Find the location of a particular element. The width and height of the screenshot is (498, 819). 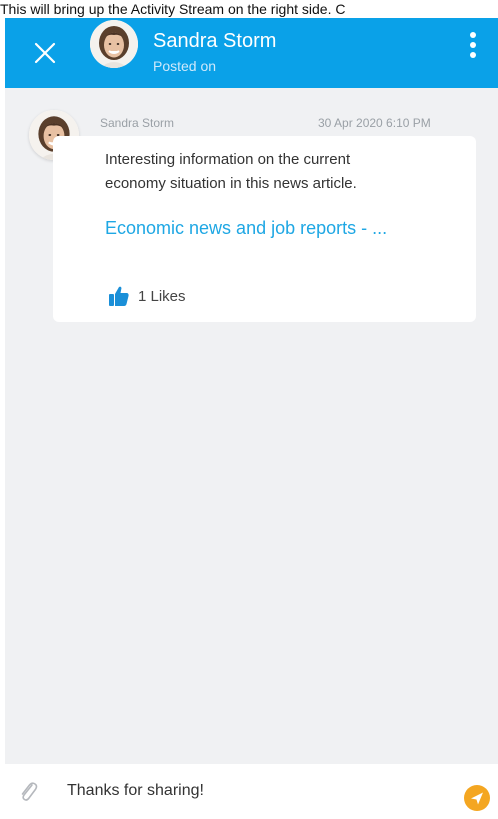

send-button is located at coordinates (477, 798).